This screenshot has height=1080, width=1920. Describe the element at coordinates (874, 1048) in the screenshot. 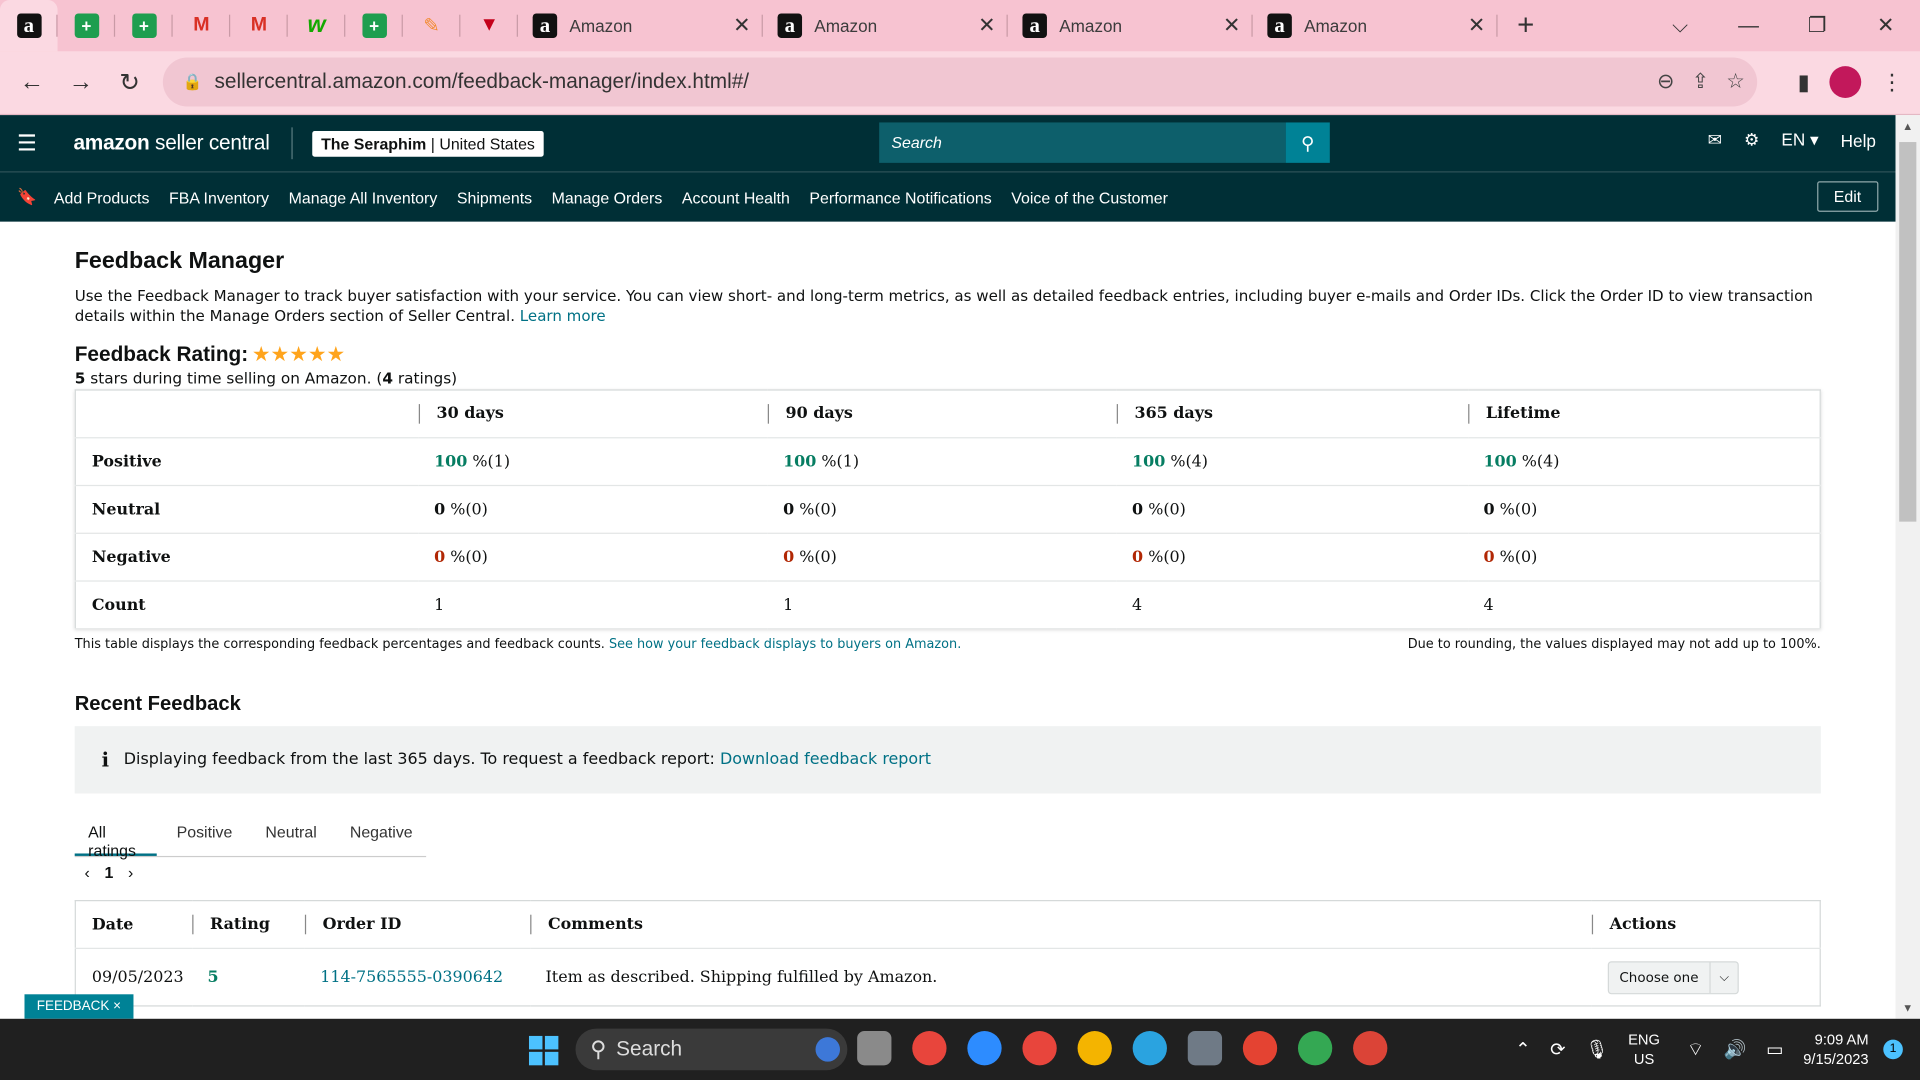

I see `task-view-icon` at that location.